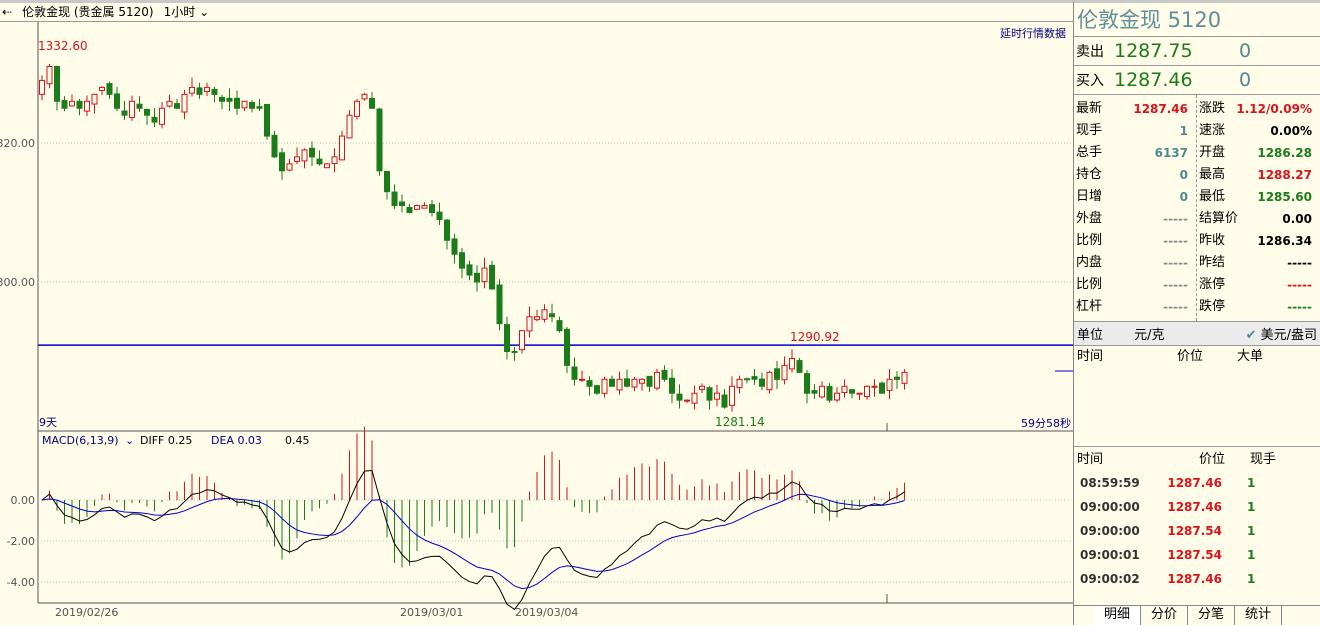 Image resolution: width=1320 pixels, height=625 pixels. What do you see at coordinates (63, 46) in the screenshot?
I see `high-label: 1332.60` at bounding box center [63, 46].